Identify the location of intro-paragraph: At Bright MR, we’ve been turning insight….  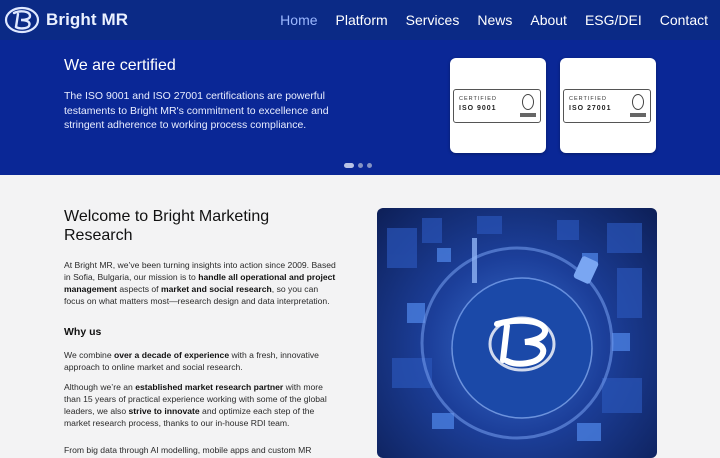
(200, 283).